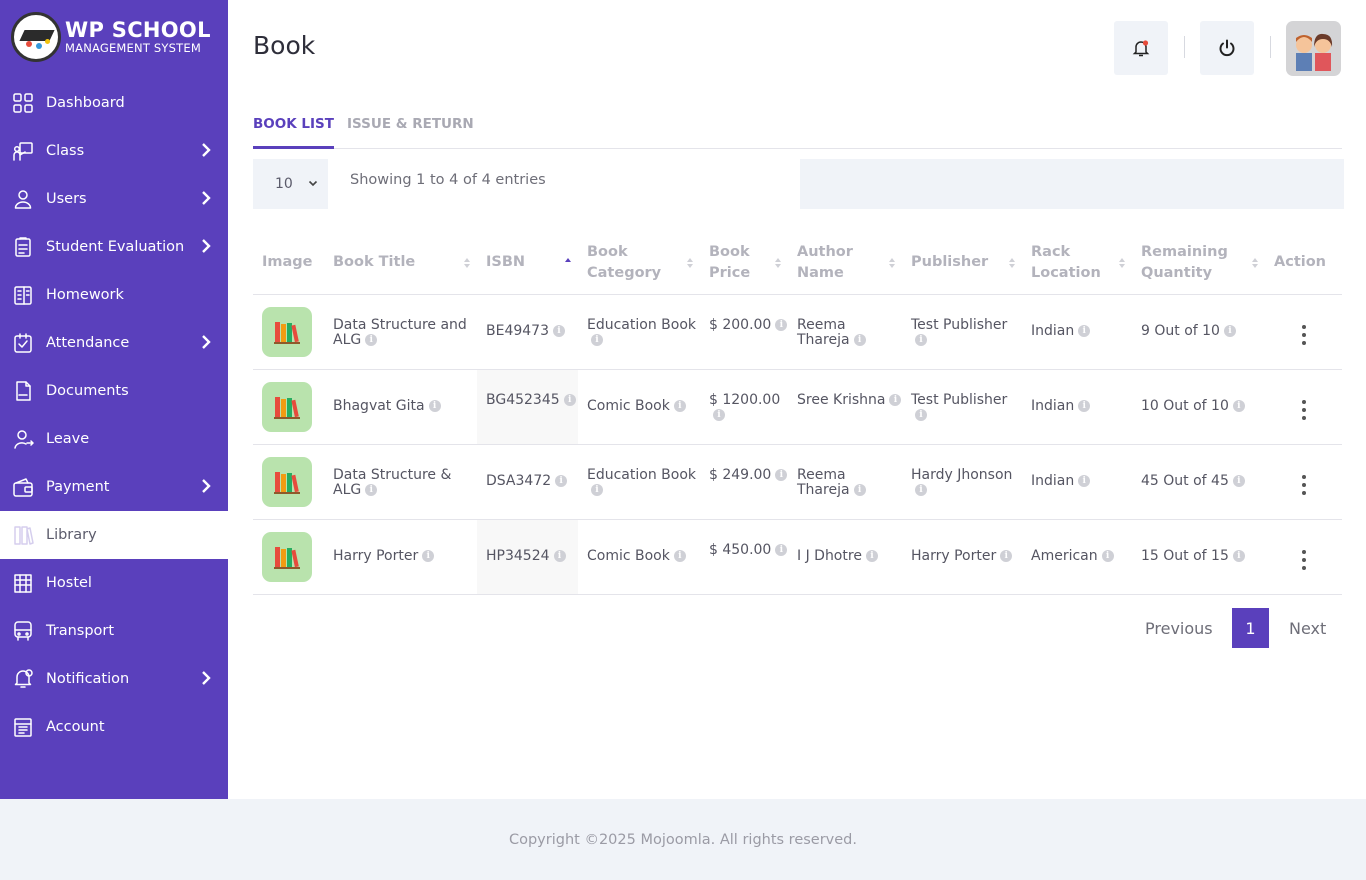 The image size is (1366, 880). Describe the element at coordinates (744, 482) in the screenshot. I see `cell-price: $ 249.00 i` at that location.